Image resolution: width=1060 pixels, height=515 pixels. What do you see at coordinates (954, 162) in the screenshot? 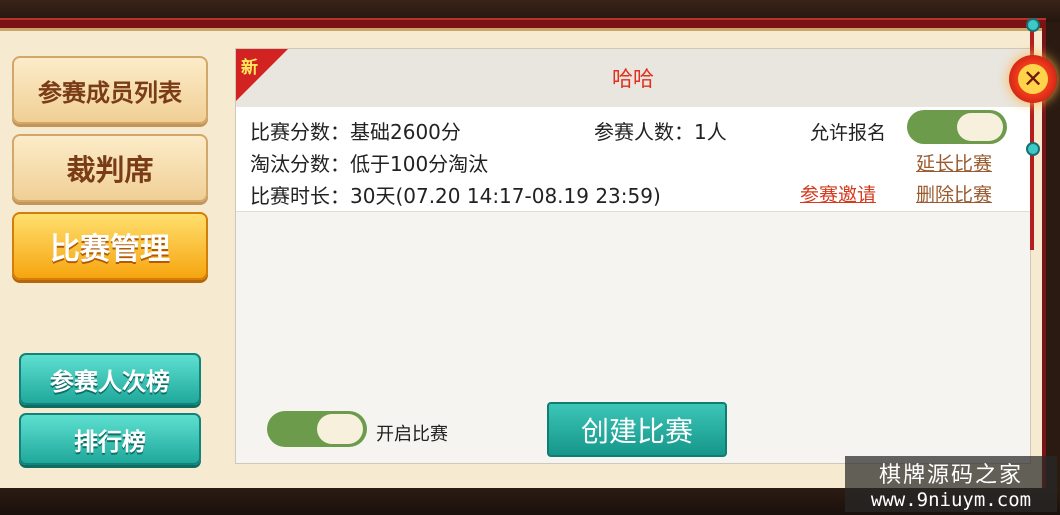
I see `extend-match-link: 延长比赛` at bounding box center [954, 162].